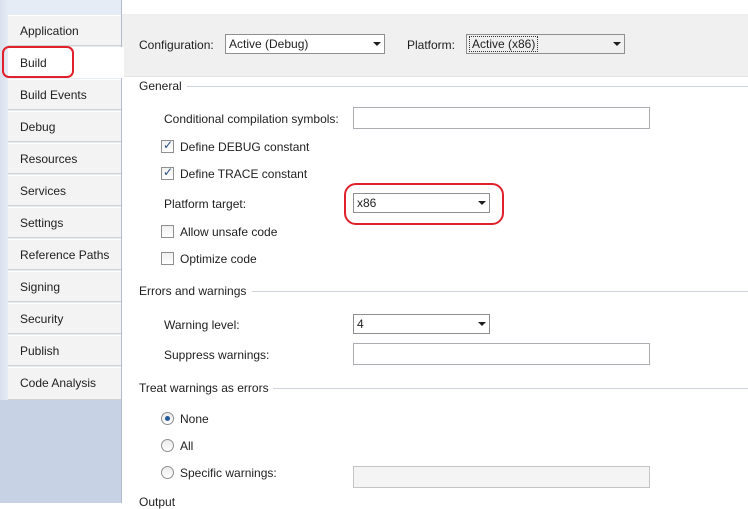  I want to click on configuration-value: Active (Debug), so click(269, 44).